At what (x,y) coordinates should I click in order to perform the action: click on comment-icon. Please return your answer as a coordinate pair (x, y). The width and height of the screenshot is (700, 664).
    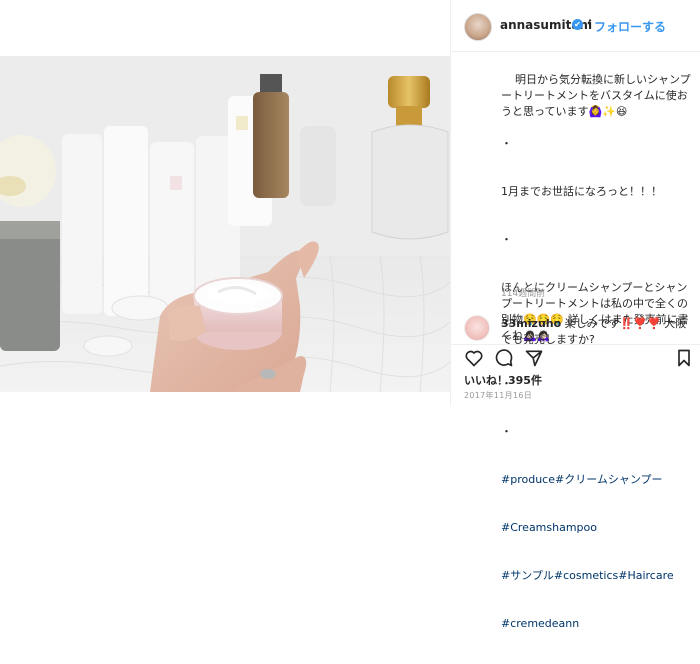
    Looking at the image, I should click on (504, 358).